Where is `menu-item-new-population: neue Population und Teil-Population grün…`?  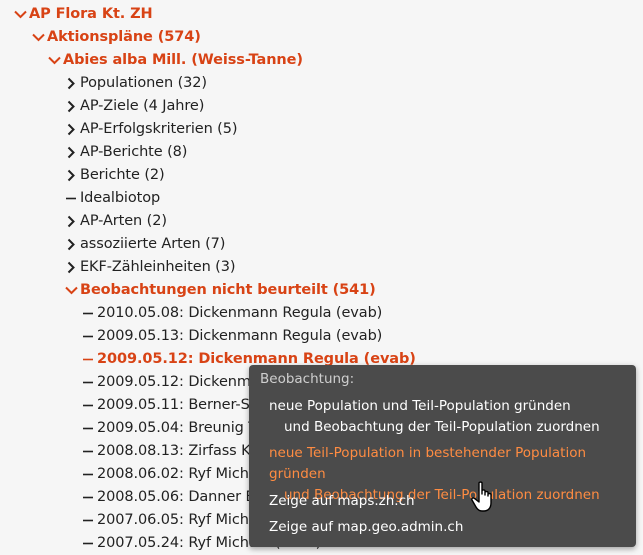
menu-item-new-population: neue Population und Teil-Population grün… is located at coordinates (434, 417).